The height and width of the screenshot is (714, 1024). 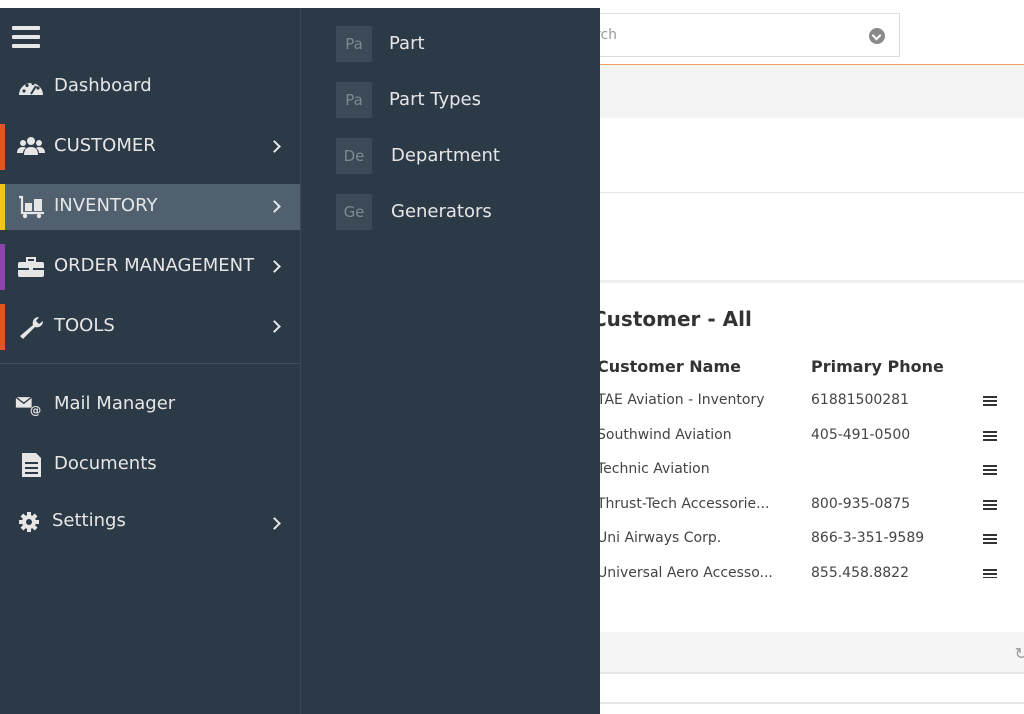 I want to click on submenu-item-label: Part Types, so click(x=435, y=99).